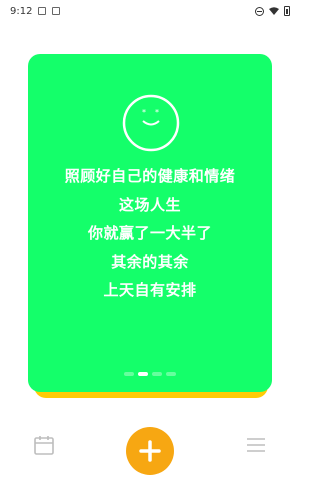 Image resolution: width=320 pixels, height=500 pixels. What do you see at coordinates (42, 11) in the screenshot?
I see `image-notification-icon` at bounding box center [42, 11].